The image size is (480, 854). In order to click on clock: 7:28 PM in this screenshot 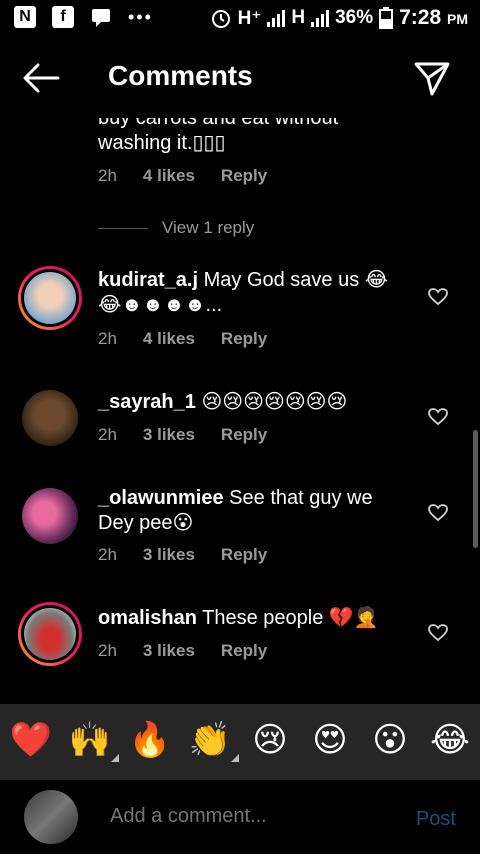, I will do `click(433, 17)`.